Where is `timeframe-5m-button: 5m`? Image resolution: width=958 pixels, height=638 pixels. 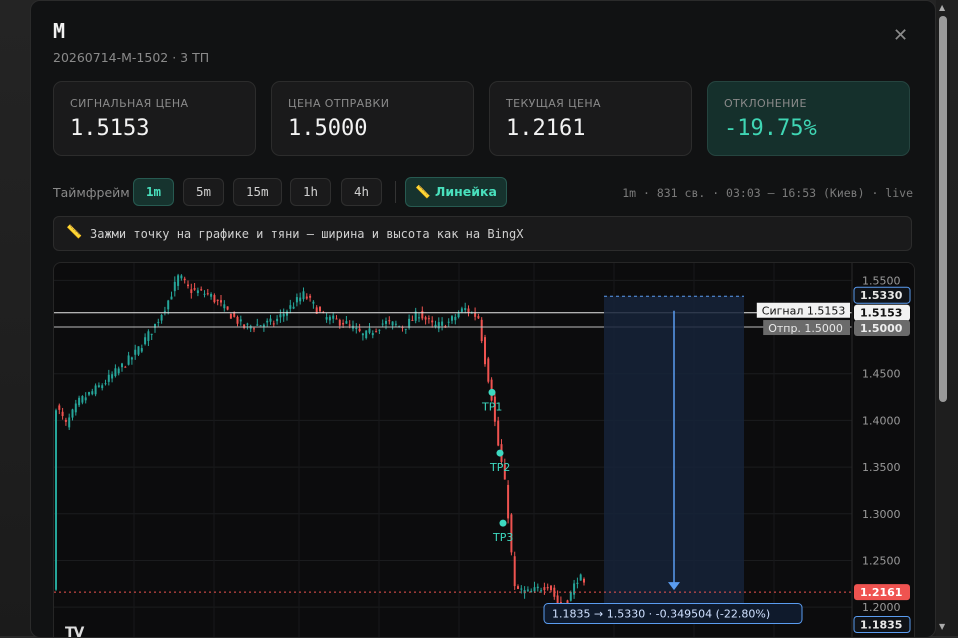 timeframe-5m-button: 5m is located at coordinates (204, 192).